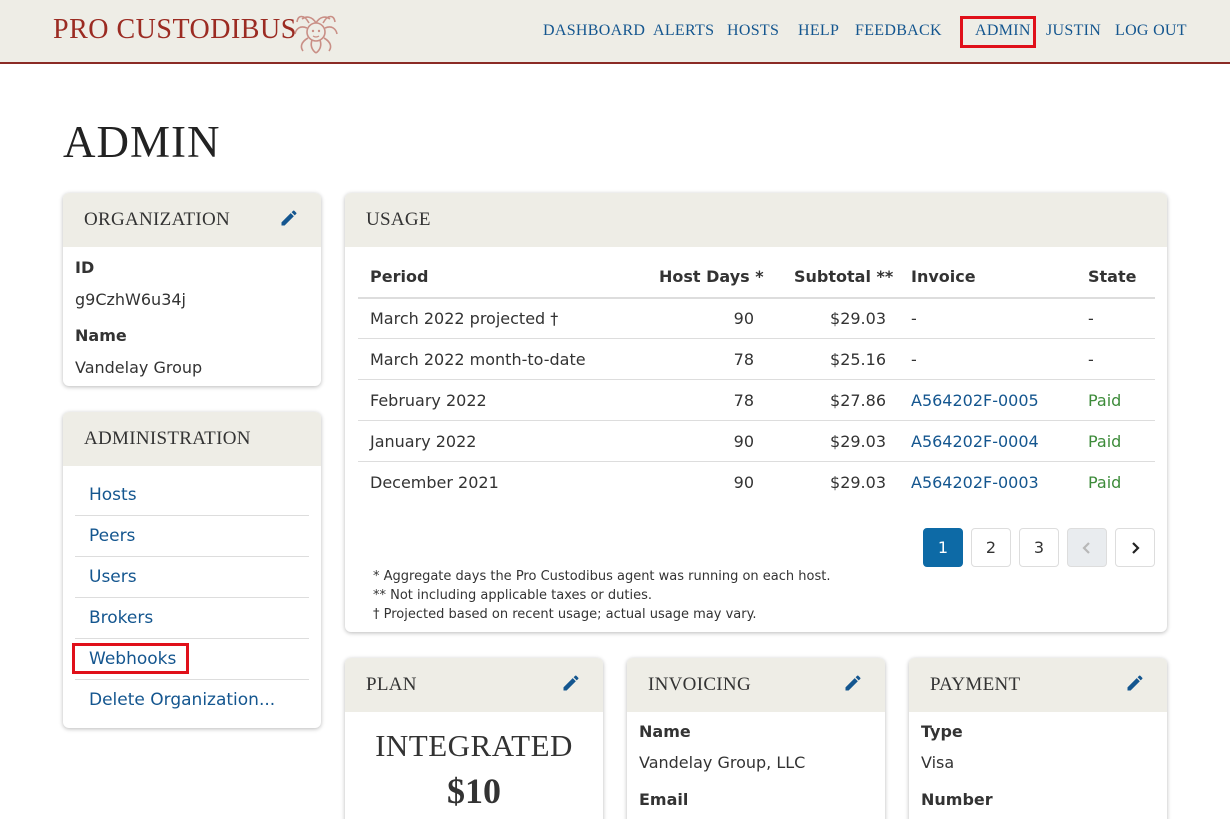  Describe the element at coordinates (316, 32) in the screenshot. I see `medusa-logo-icon` at that location.